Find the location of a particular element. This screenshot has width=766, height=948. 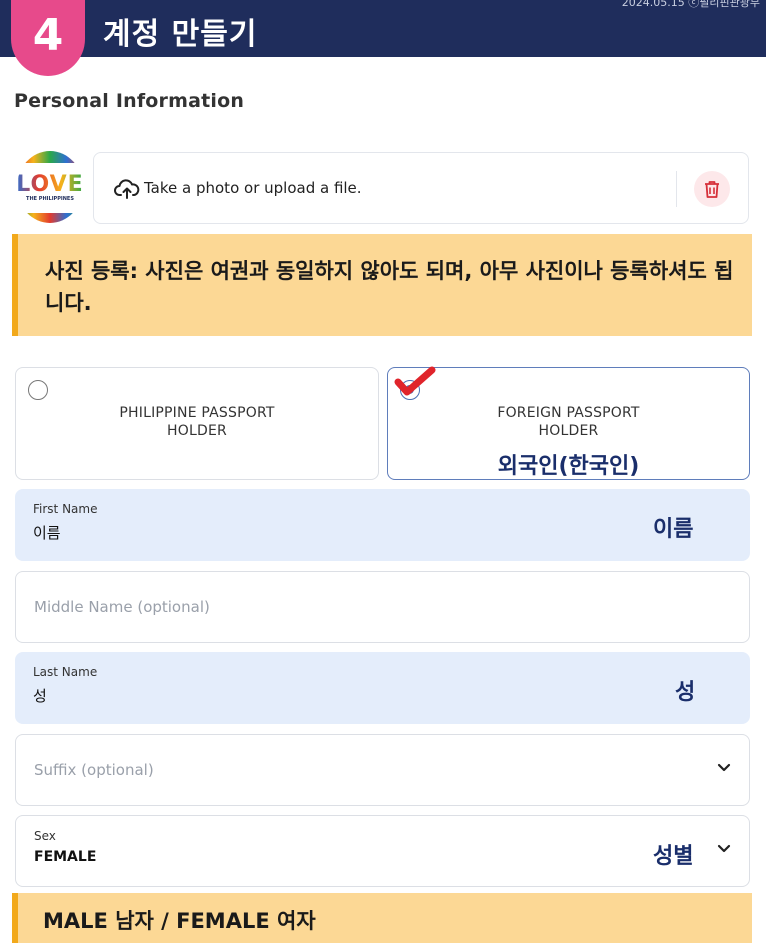

step-badge: 4 is located at coordinates (48, 38).